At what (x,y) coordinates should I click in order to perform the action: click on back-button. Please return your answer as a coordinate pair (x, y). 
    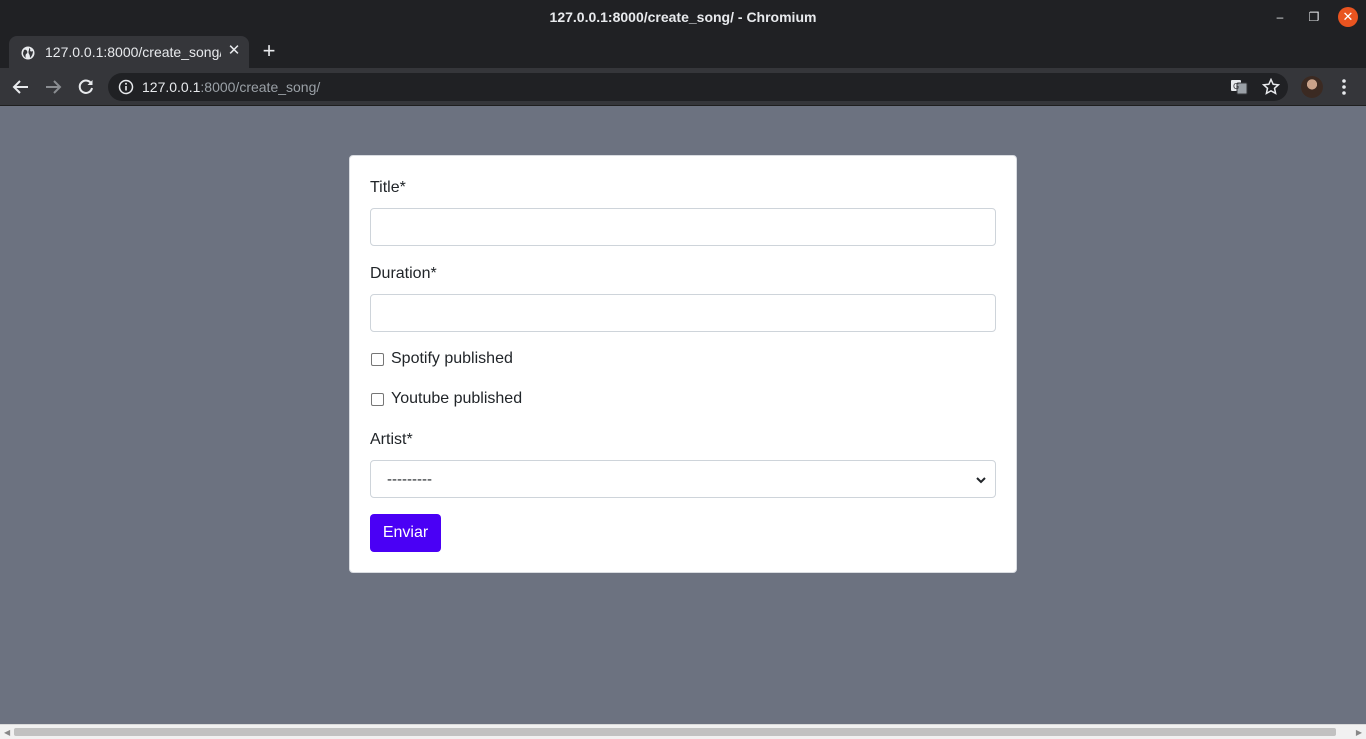
    Looking at the image, I should click on (21, 87).